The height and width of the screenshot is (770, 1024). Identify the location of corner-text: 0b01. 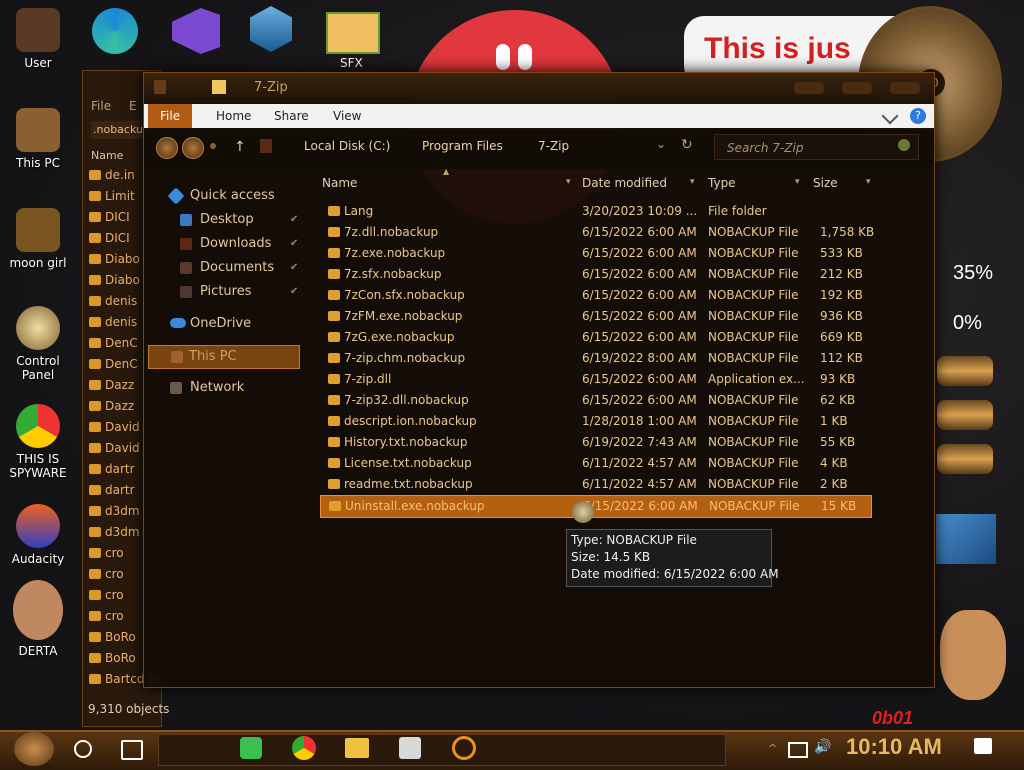
(893, 718).